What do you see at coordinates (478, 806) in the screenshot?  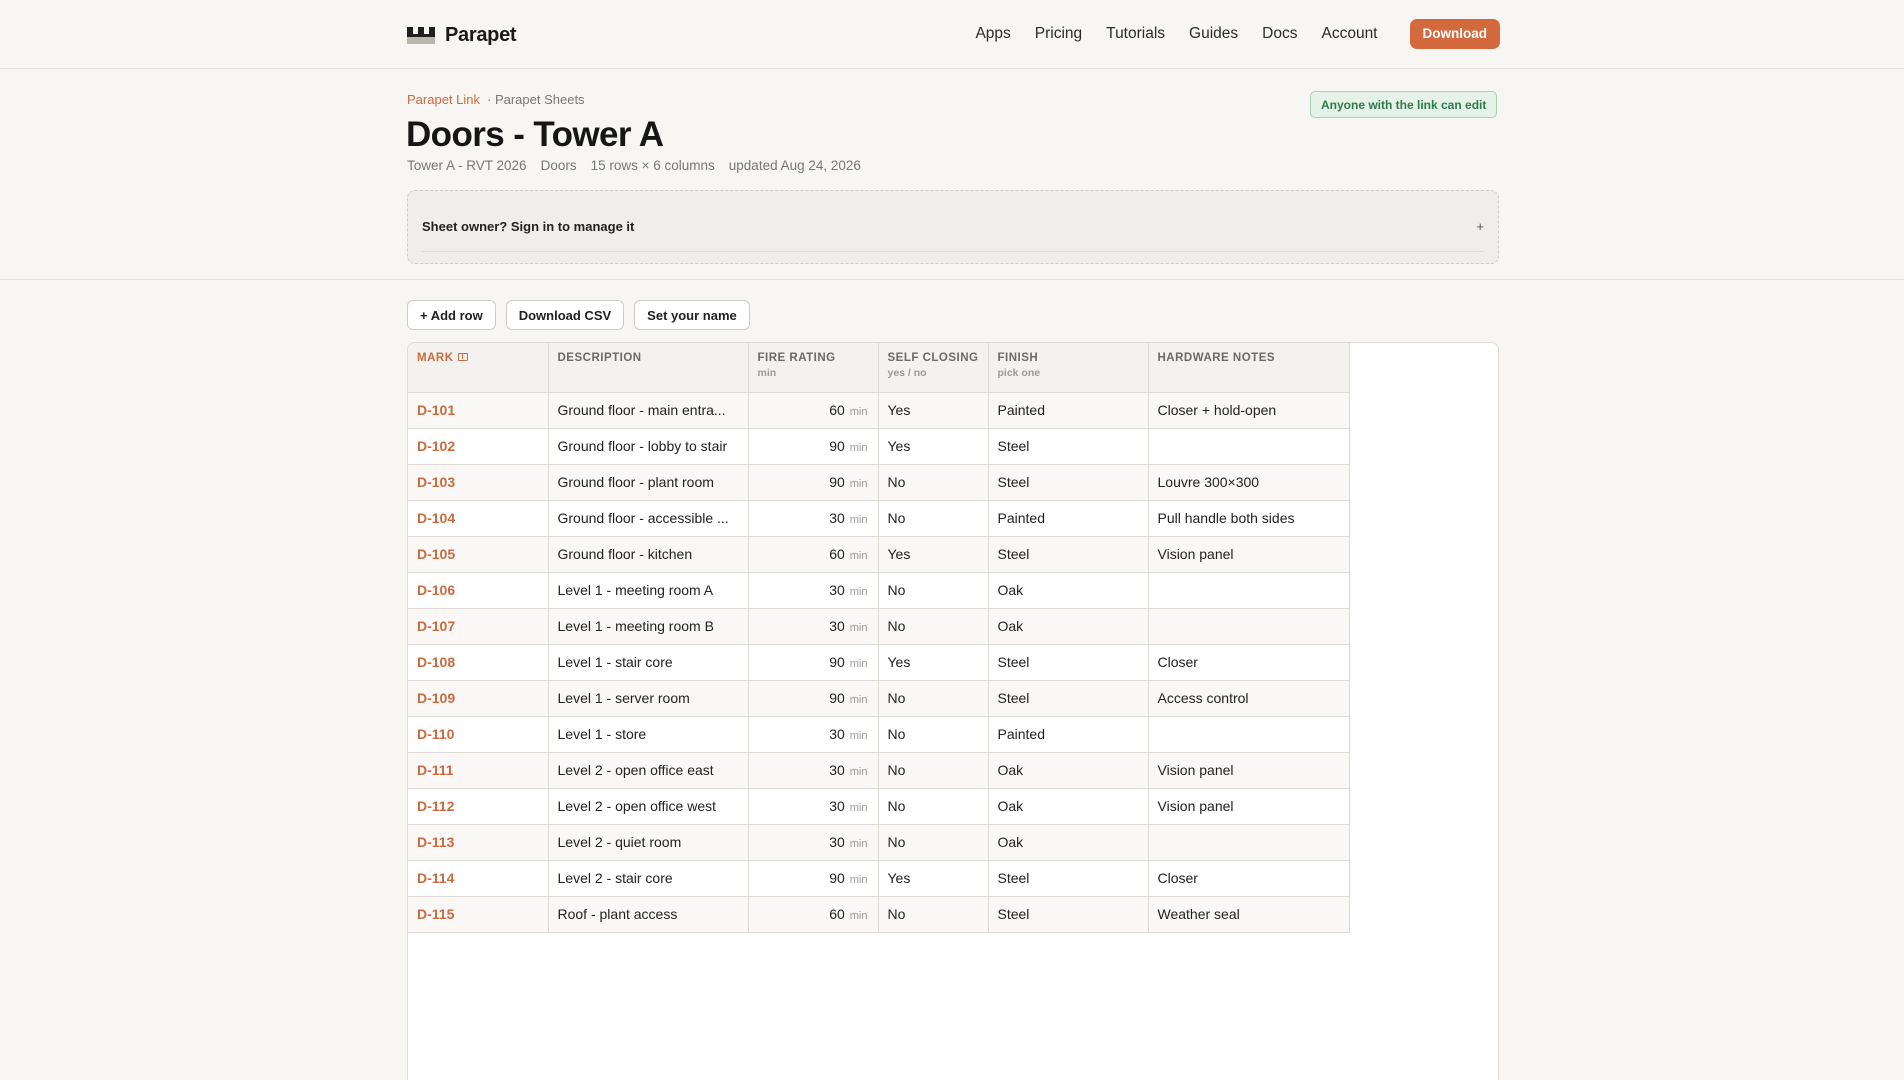 I see `cell-mark: D-112` at bounding box center [478, 806].